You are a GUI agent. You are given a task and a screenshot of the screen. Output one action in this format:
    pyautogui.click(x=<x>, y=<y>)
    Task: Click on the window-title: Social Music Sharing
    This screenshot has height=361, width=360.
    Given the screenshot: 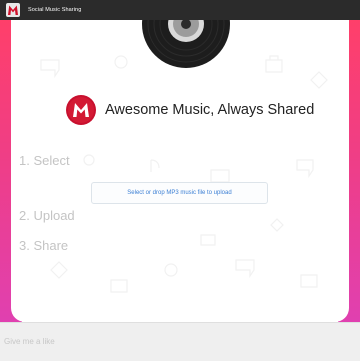 What is the action you would take?
    pyautogui.click(x=55, y=10)
    